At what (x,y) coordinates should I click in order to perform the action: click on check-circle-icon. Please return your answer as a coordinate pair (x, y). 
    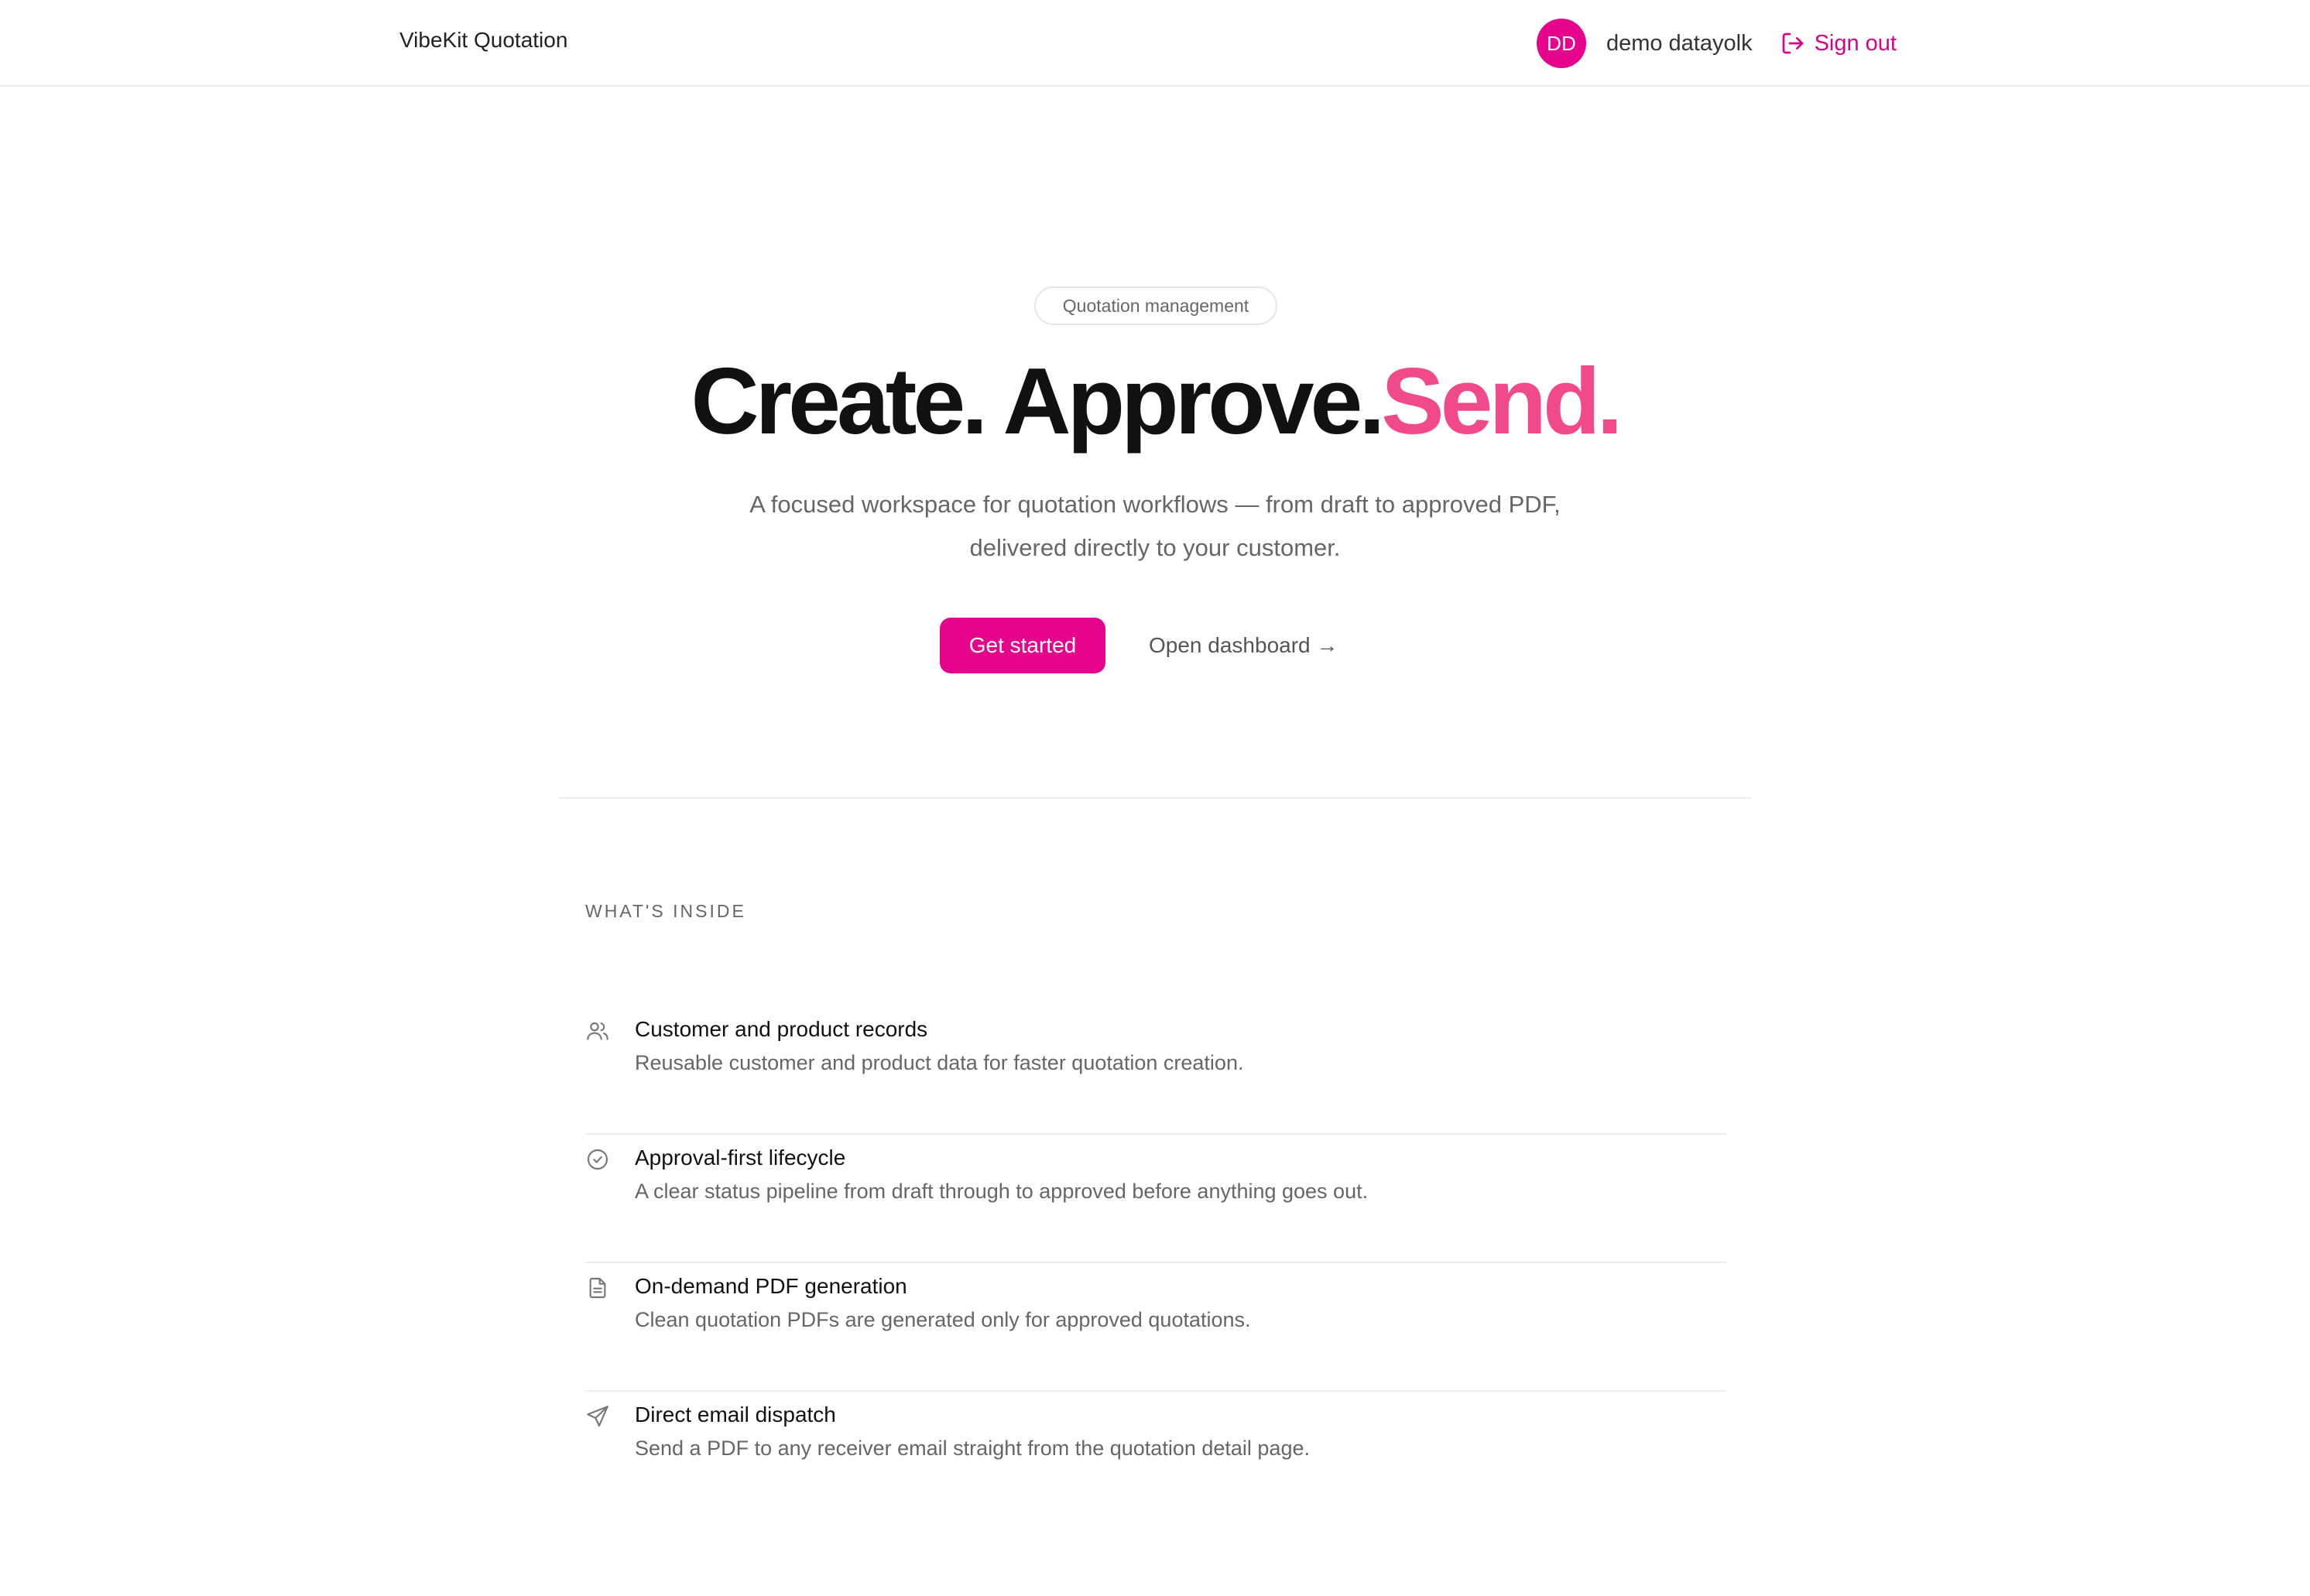
    Looking at the image, I should click on (597, 1159).